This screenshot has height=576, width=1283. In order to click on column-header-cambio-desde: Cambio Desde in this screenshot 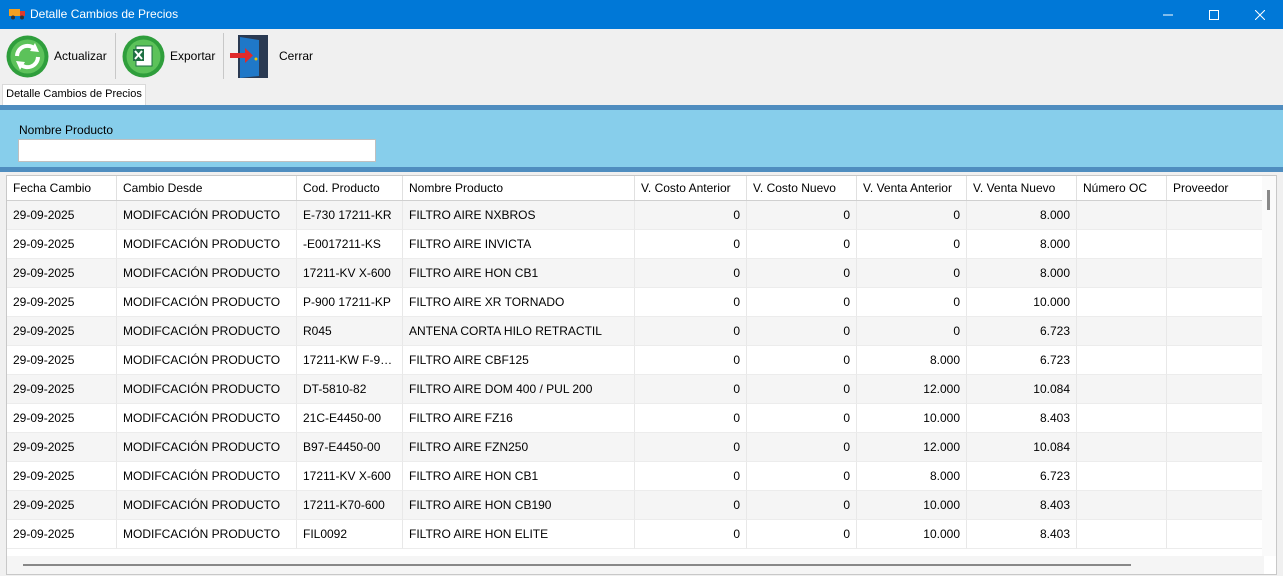, I will do `click(207, 188)`.